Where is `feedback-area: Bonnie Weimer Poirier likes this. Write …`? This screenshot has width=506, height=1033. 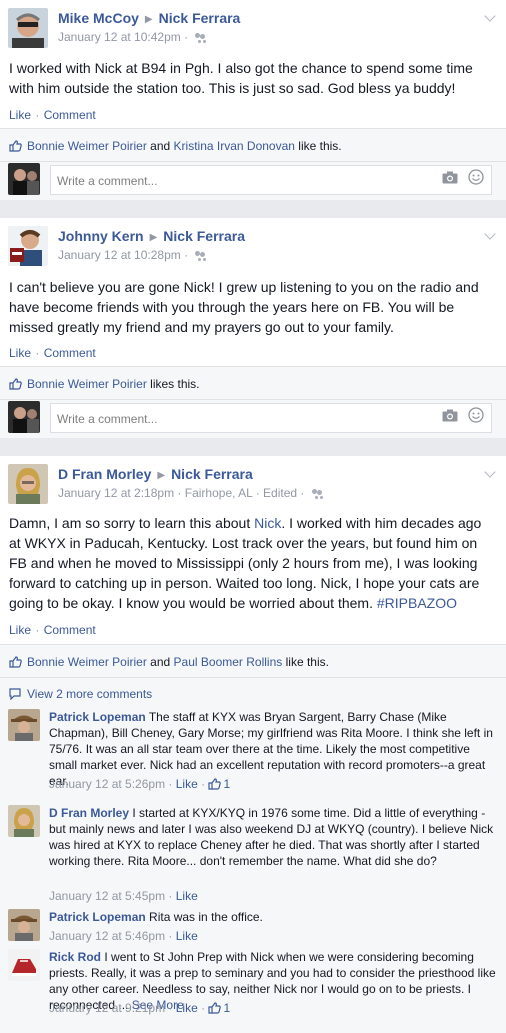 feedback-area: Bonnie Weimer Poirier likes this. Write … is located at coordinates (253, 402).